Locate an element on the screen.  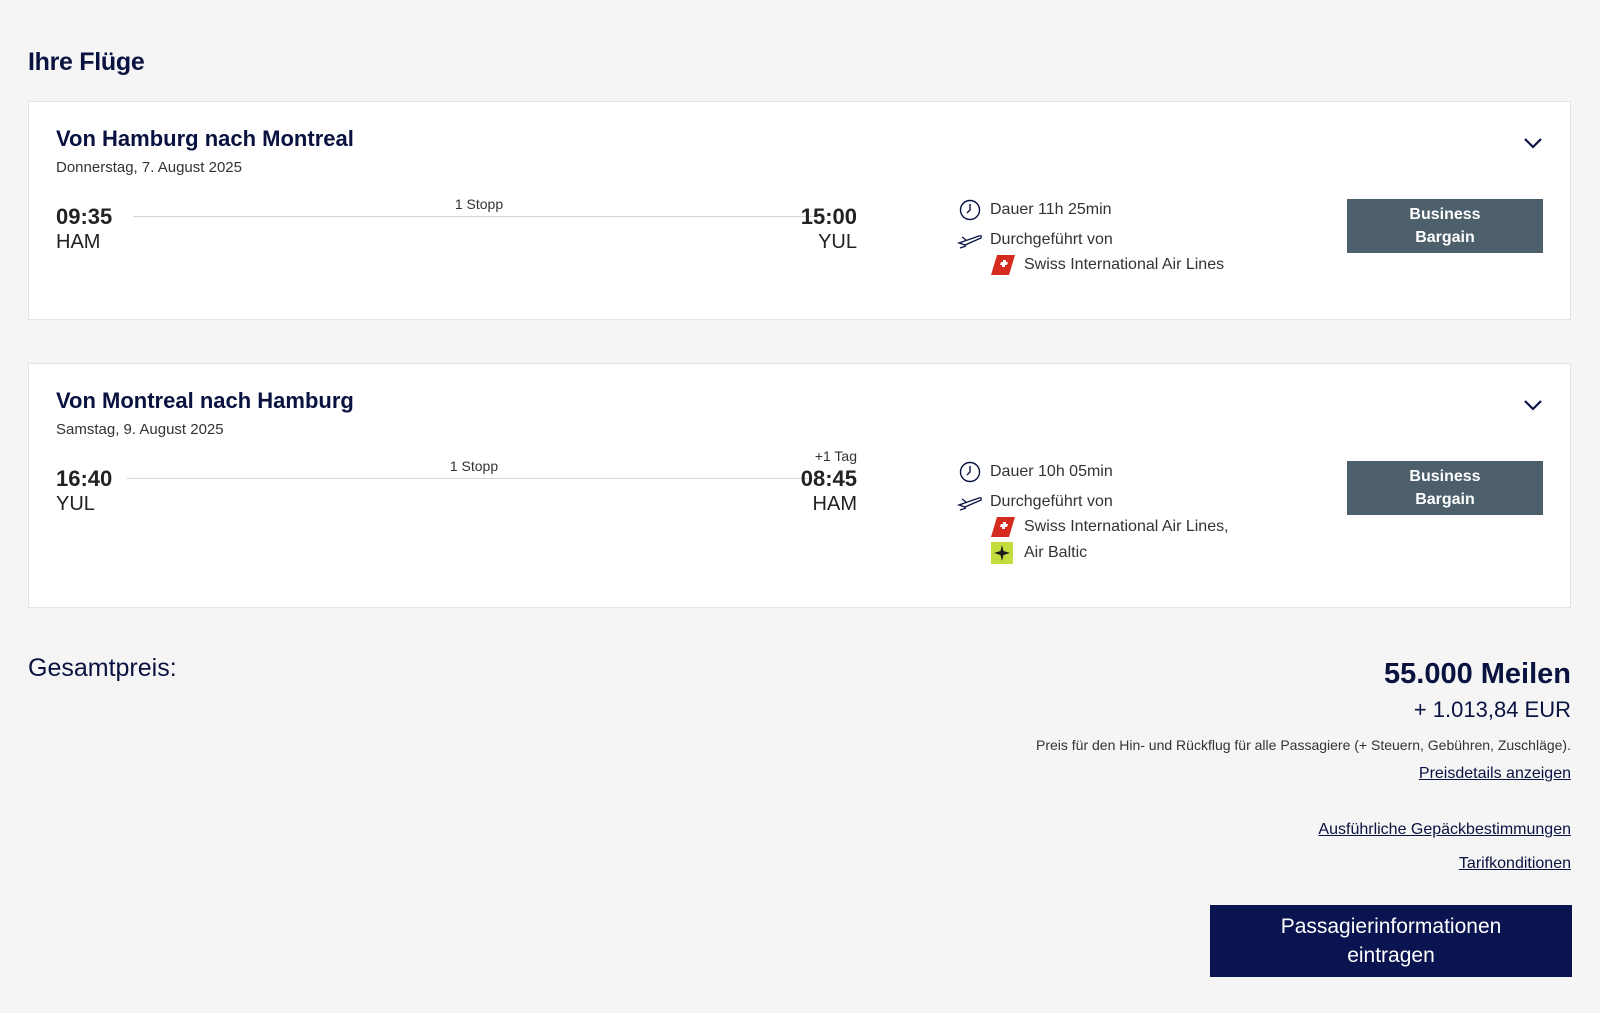
route-title: Von Montreal nach Hamburg is located at coordinates (205, 400).